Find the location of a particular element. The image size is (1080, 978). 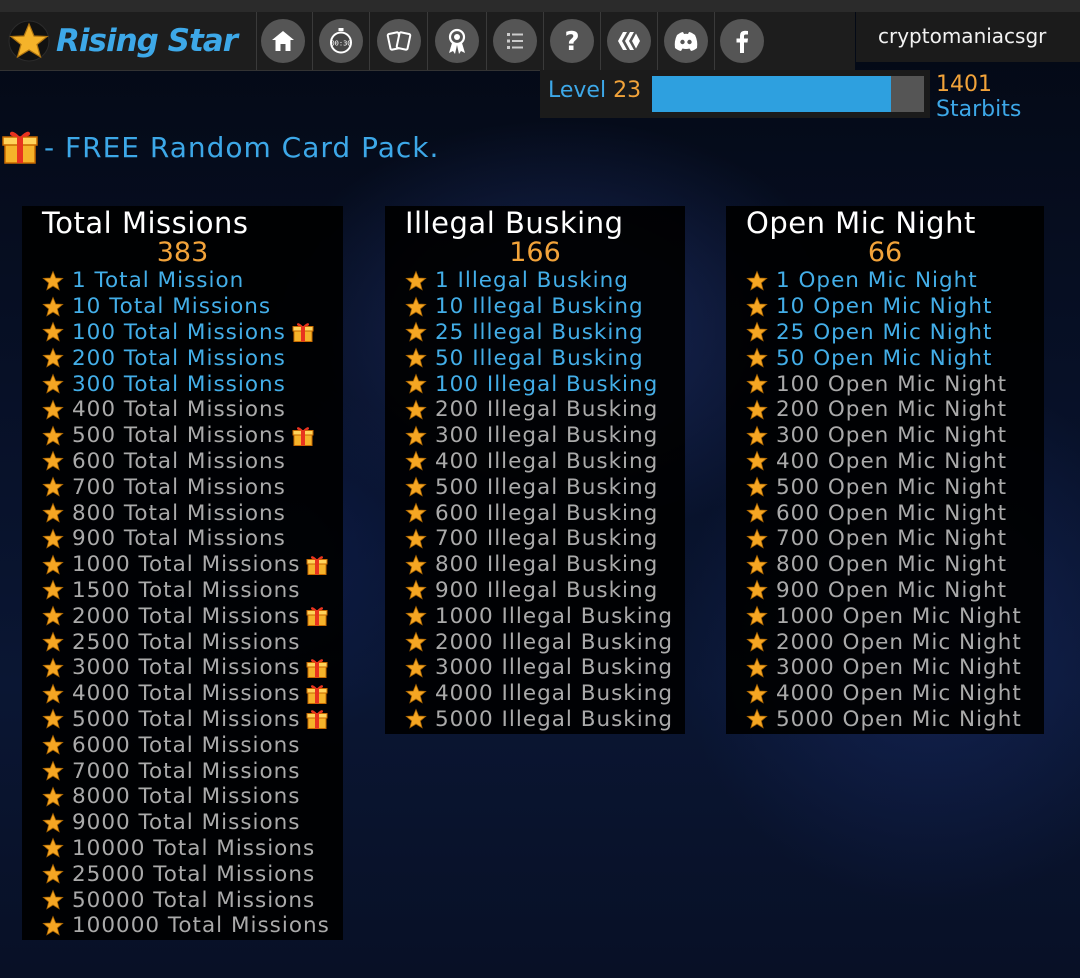

level-label: Level 23 is located at coordinates (594, 90).